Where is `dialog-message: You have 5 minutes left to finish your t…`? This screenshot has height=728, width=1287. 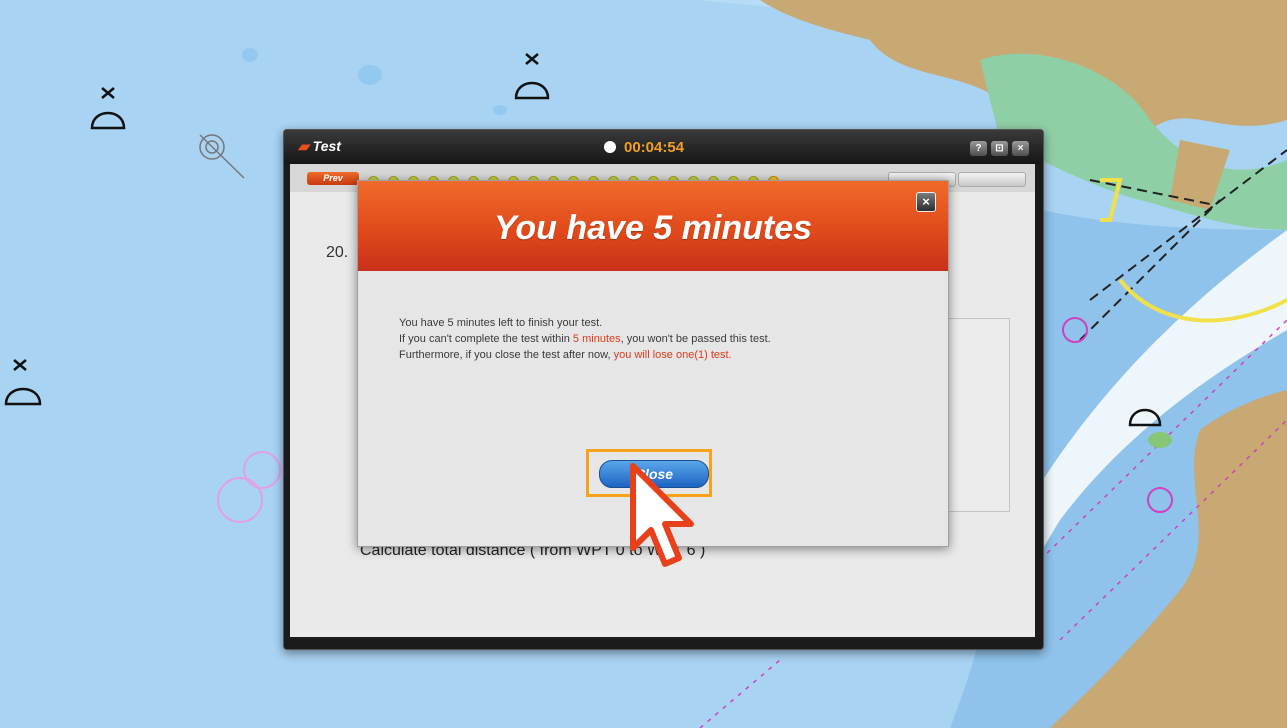 dialog-message: You have 5 minutes left to finish your t… is located at coordinates (585, 339).